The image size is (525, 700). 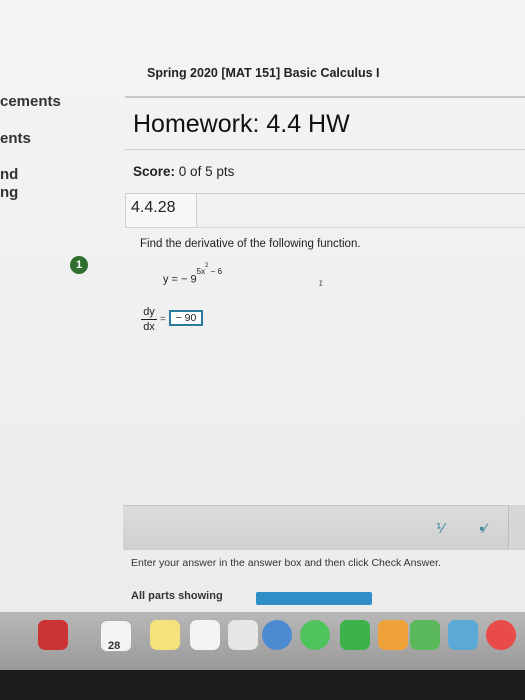 What do you see at coordinates (154, 171) in the screenshot?
I see `score-label: Score:` at bounding box center [154, 171].